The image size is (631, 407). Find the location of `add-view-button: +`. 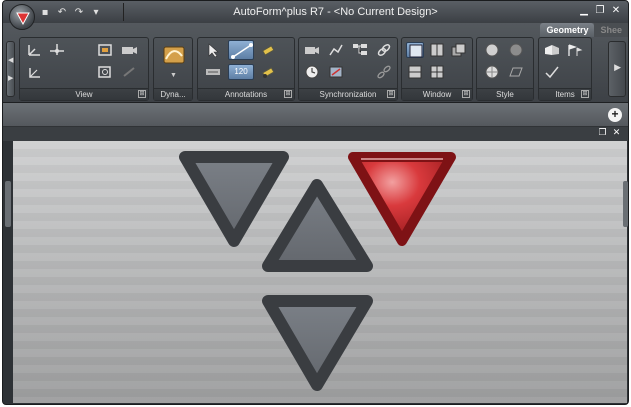

add-view-button: + is located at coordinates (615, 115).